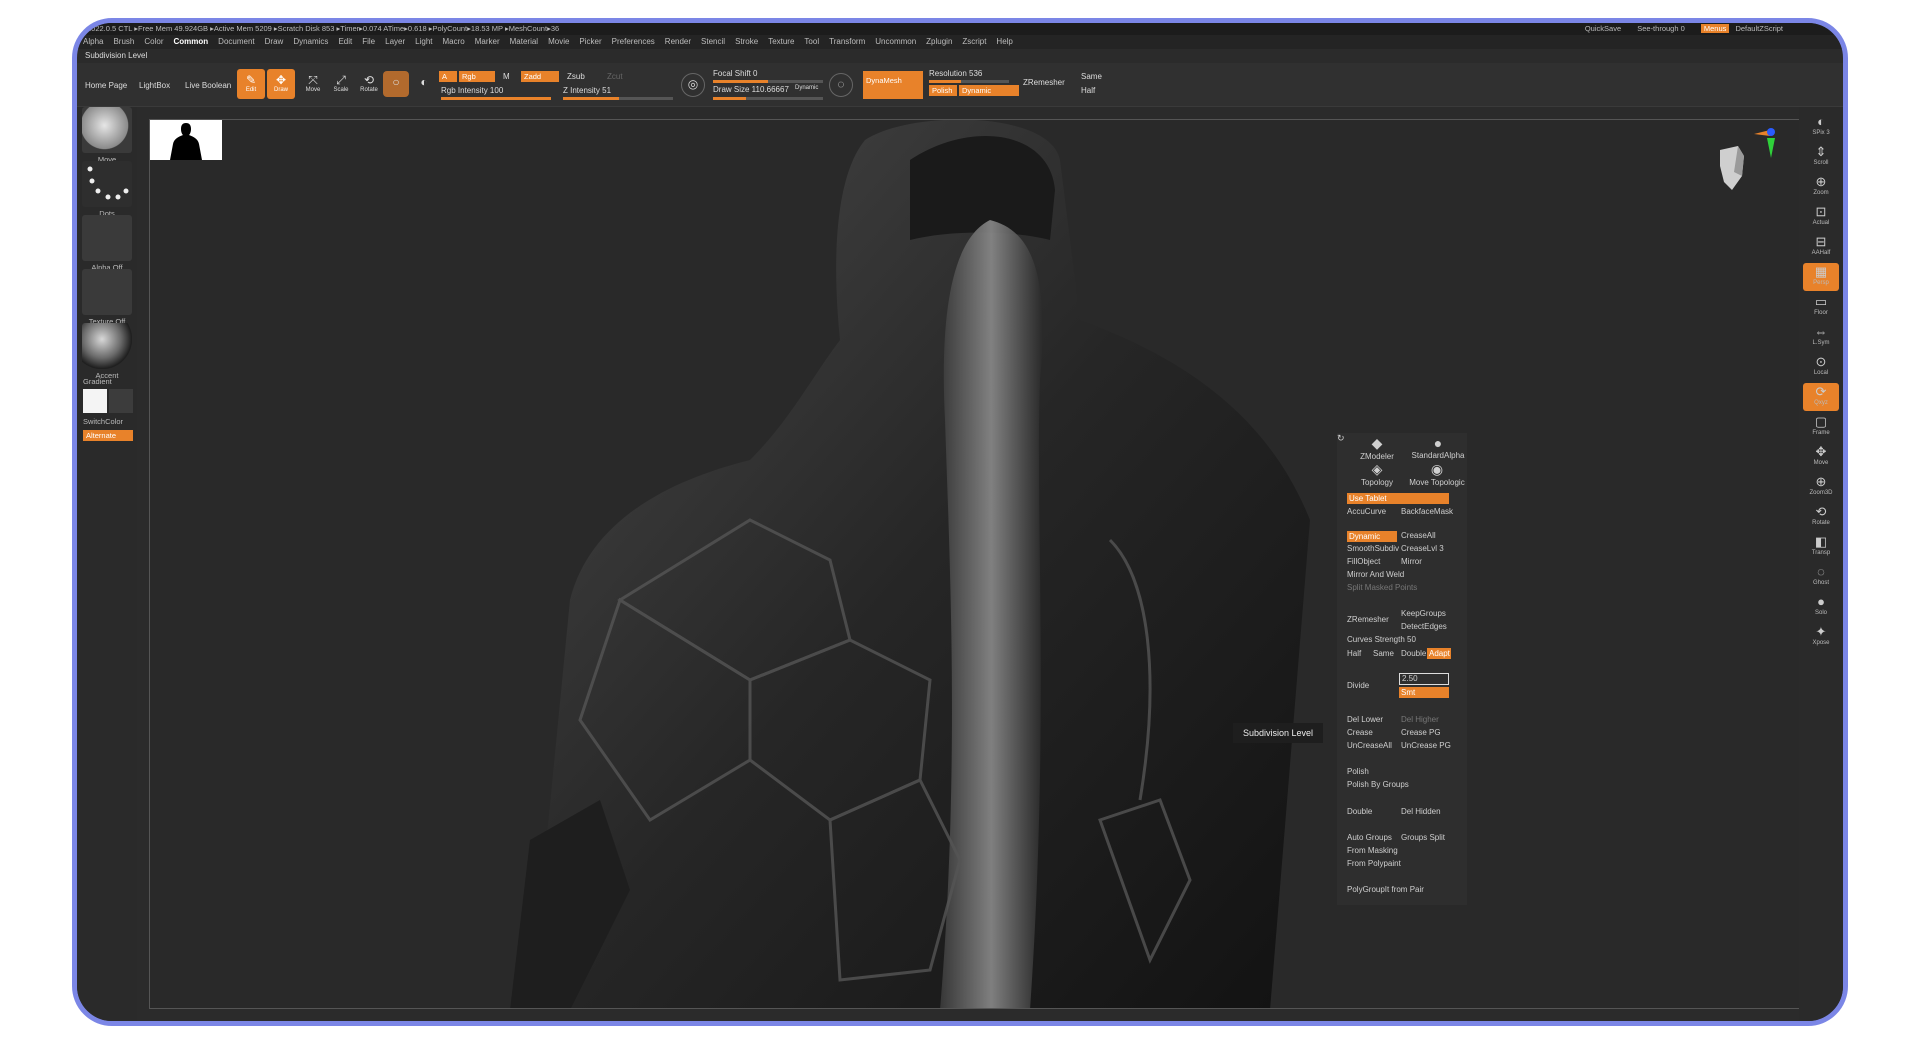  What do you see at coordinates (93, 41) in the screenshot?
I see `menu-alpha: Alpha` at bounding box center [93, 41].